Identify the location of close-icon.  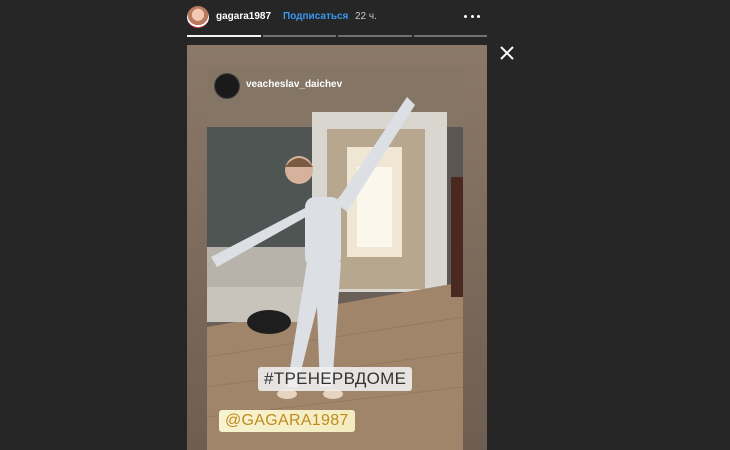
(507, 53).